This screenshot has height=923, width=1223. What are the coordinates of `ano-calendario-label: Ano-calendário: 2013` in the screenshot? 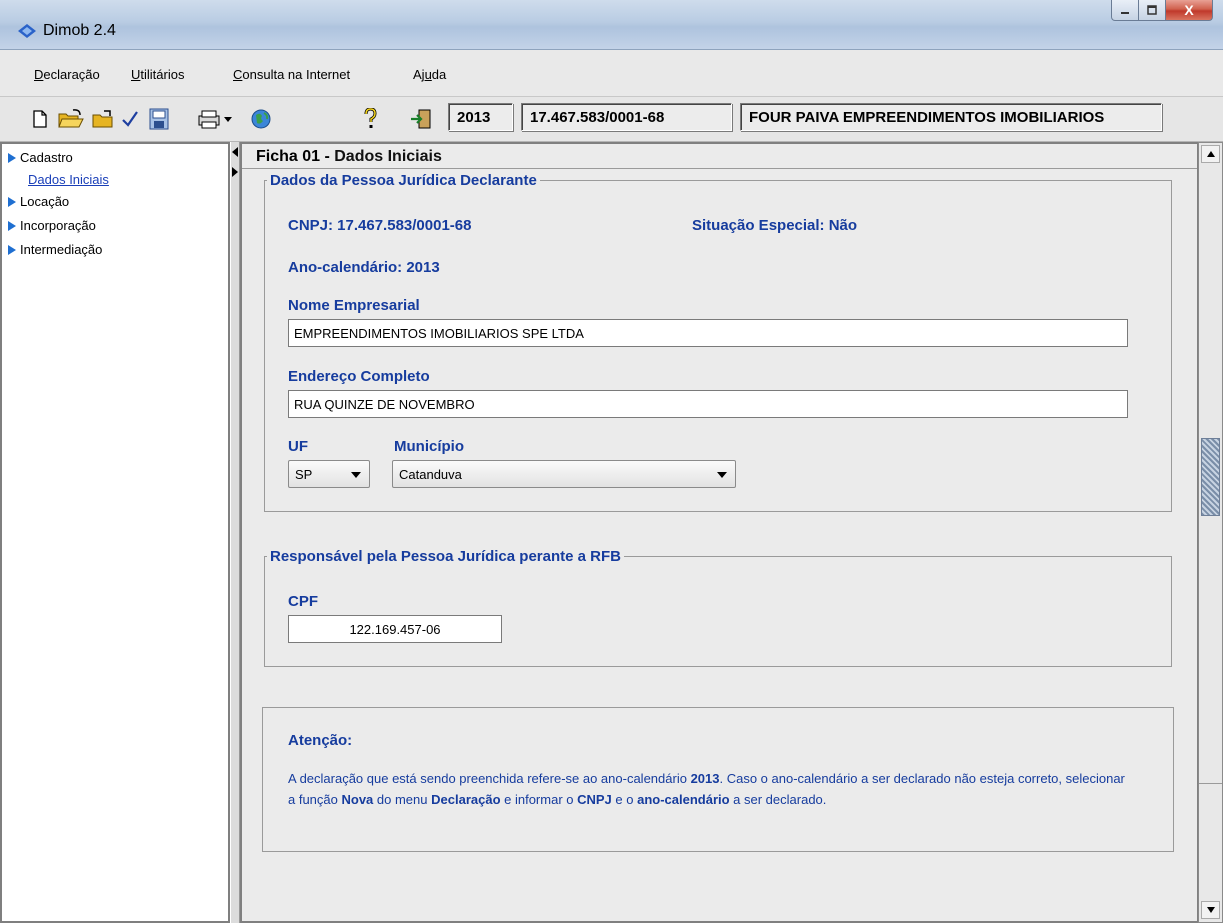 It's located at (364, 267).